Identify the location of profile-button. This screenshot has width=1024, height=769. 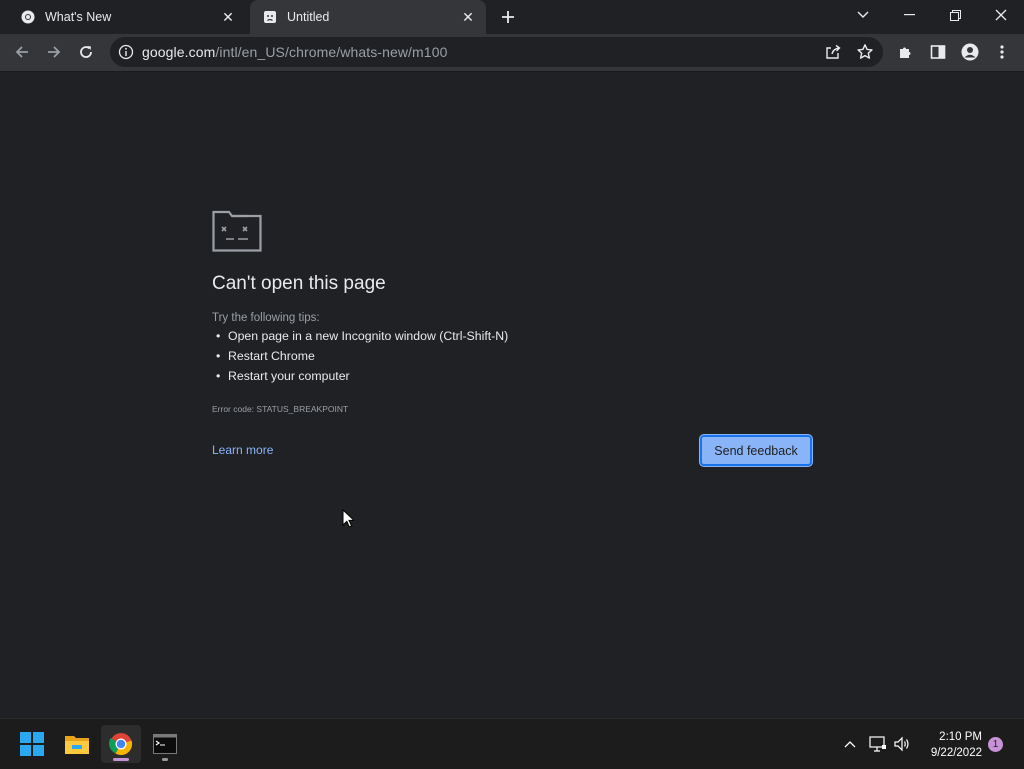
(970, 52).